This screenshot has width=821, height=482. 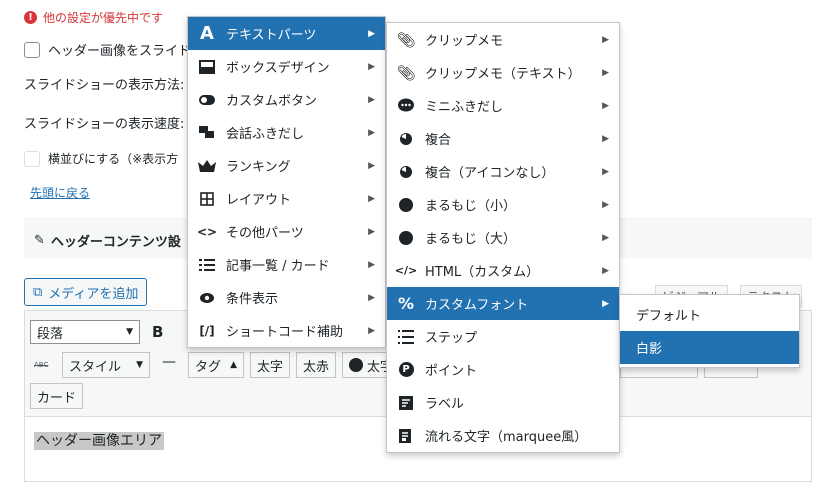 I want to click on media-icon: ⧉, so click(x=38, y=292).